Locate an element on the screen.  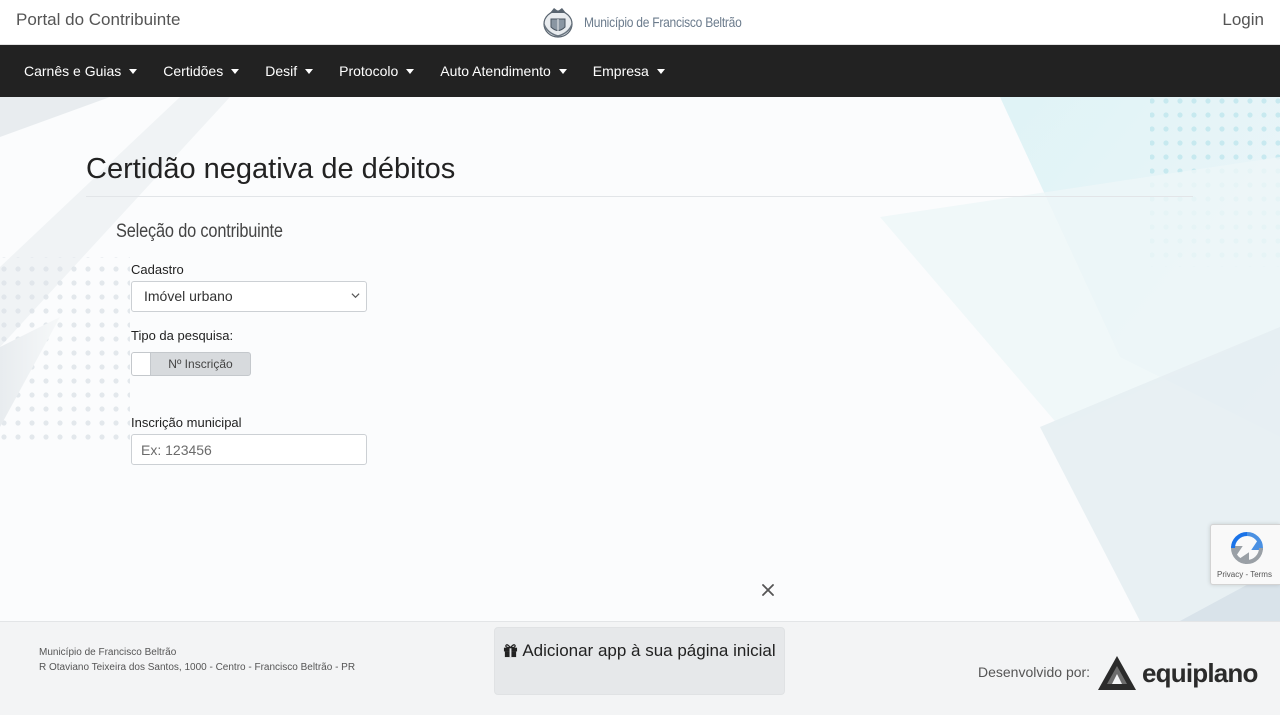
equiplano-brand: equiplano is located at coordinates (1177, 673).